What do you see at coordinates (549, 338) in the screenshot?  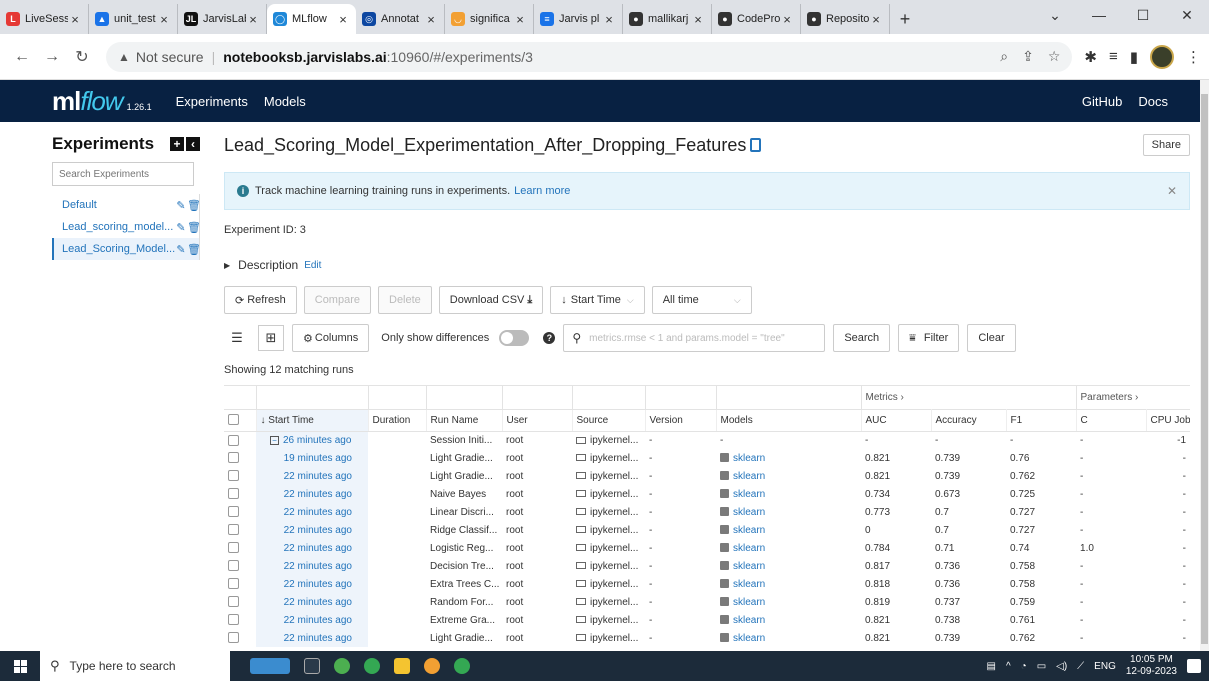 I see `help-icon: ?` at bounding box center [549, 338].